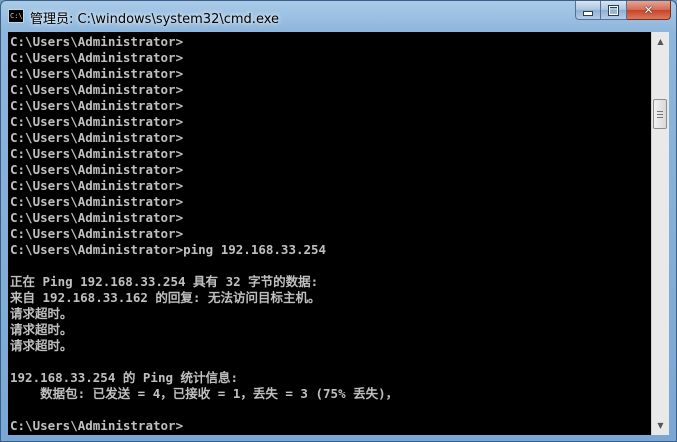 This screenshot has width=677, height=442. What do you see at coordinates (154, 19) in the screenshot?
I see `window-title: 管理员: C:\windows\system32\cmd.exe` at bounding box center [154, 19].